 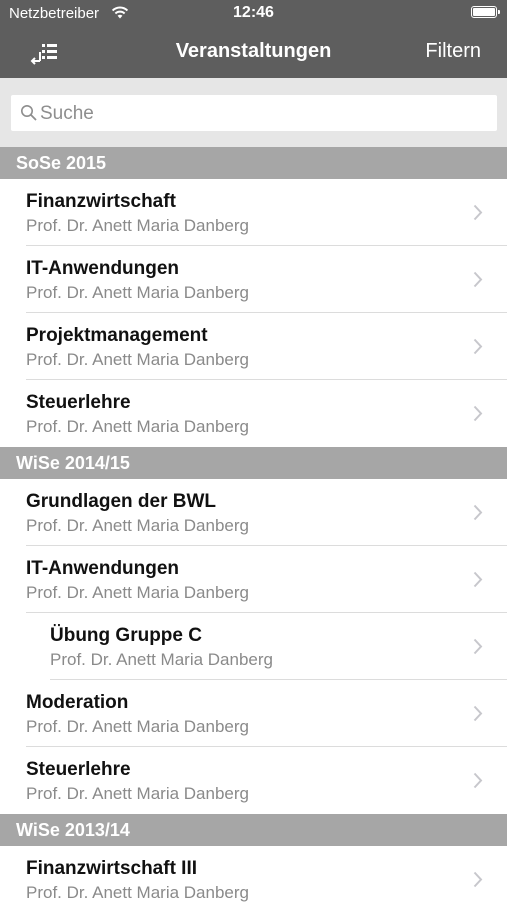 What do you see at coordinates (101, 201) in the screenshot?
I see `course-title: Finanzwirtschaft` at bounding box center [101, 201].